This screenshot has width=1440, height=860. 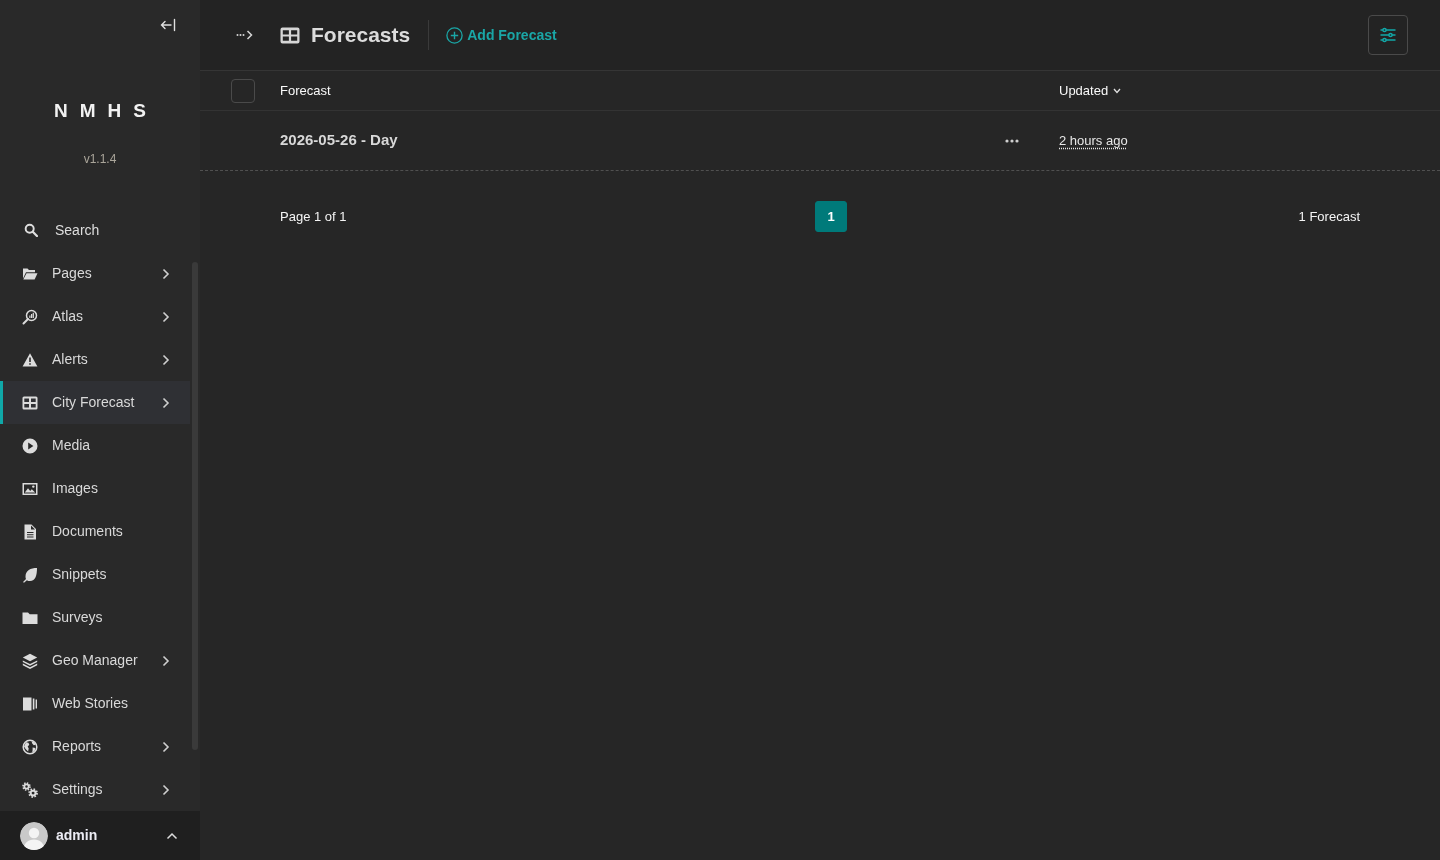 I want to click on username-label: admin, so click(x=77, y=835).